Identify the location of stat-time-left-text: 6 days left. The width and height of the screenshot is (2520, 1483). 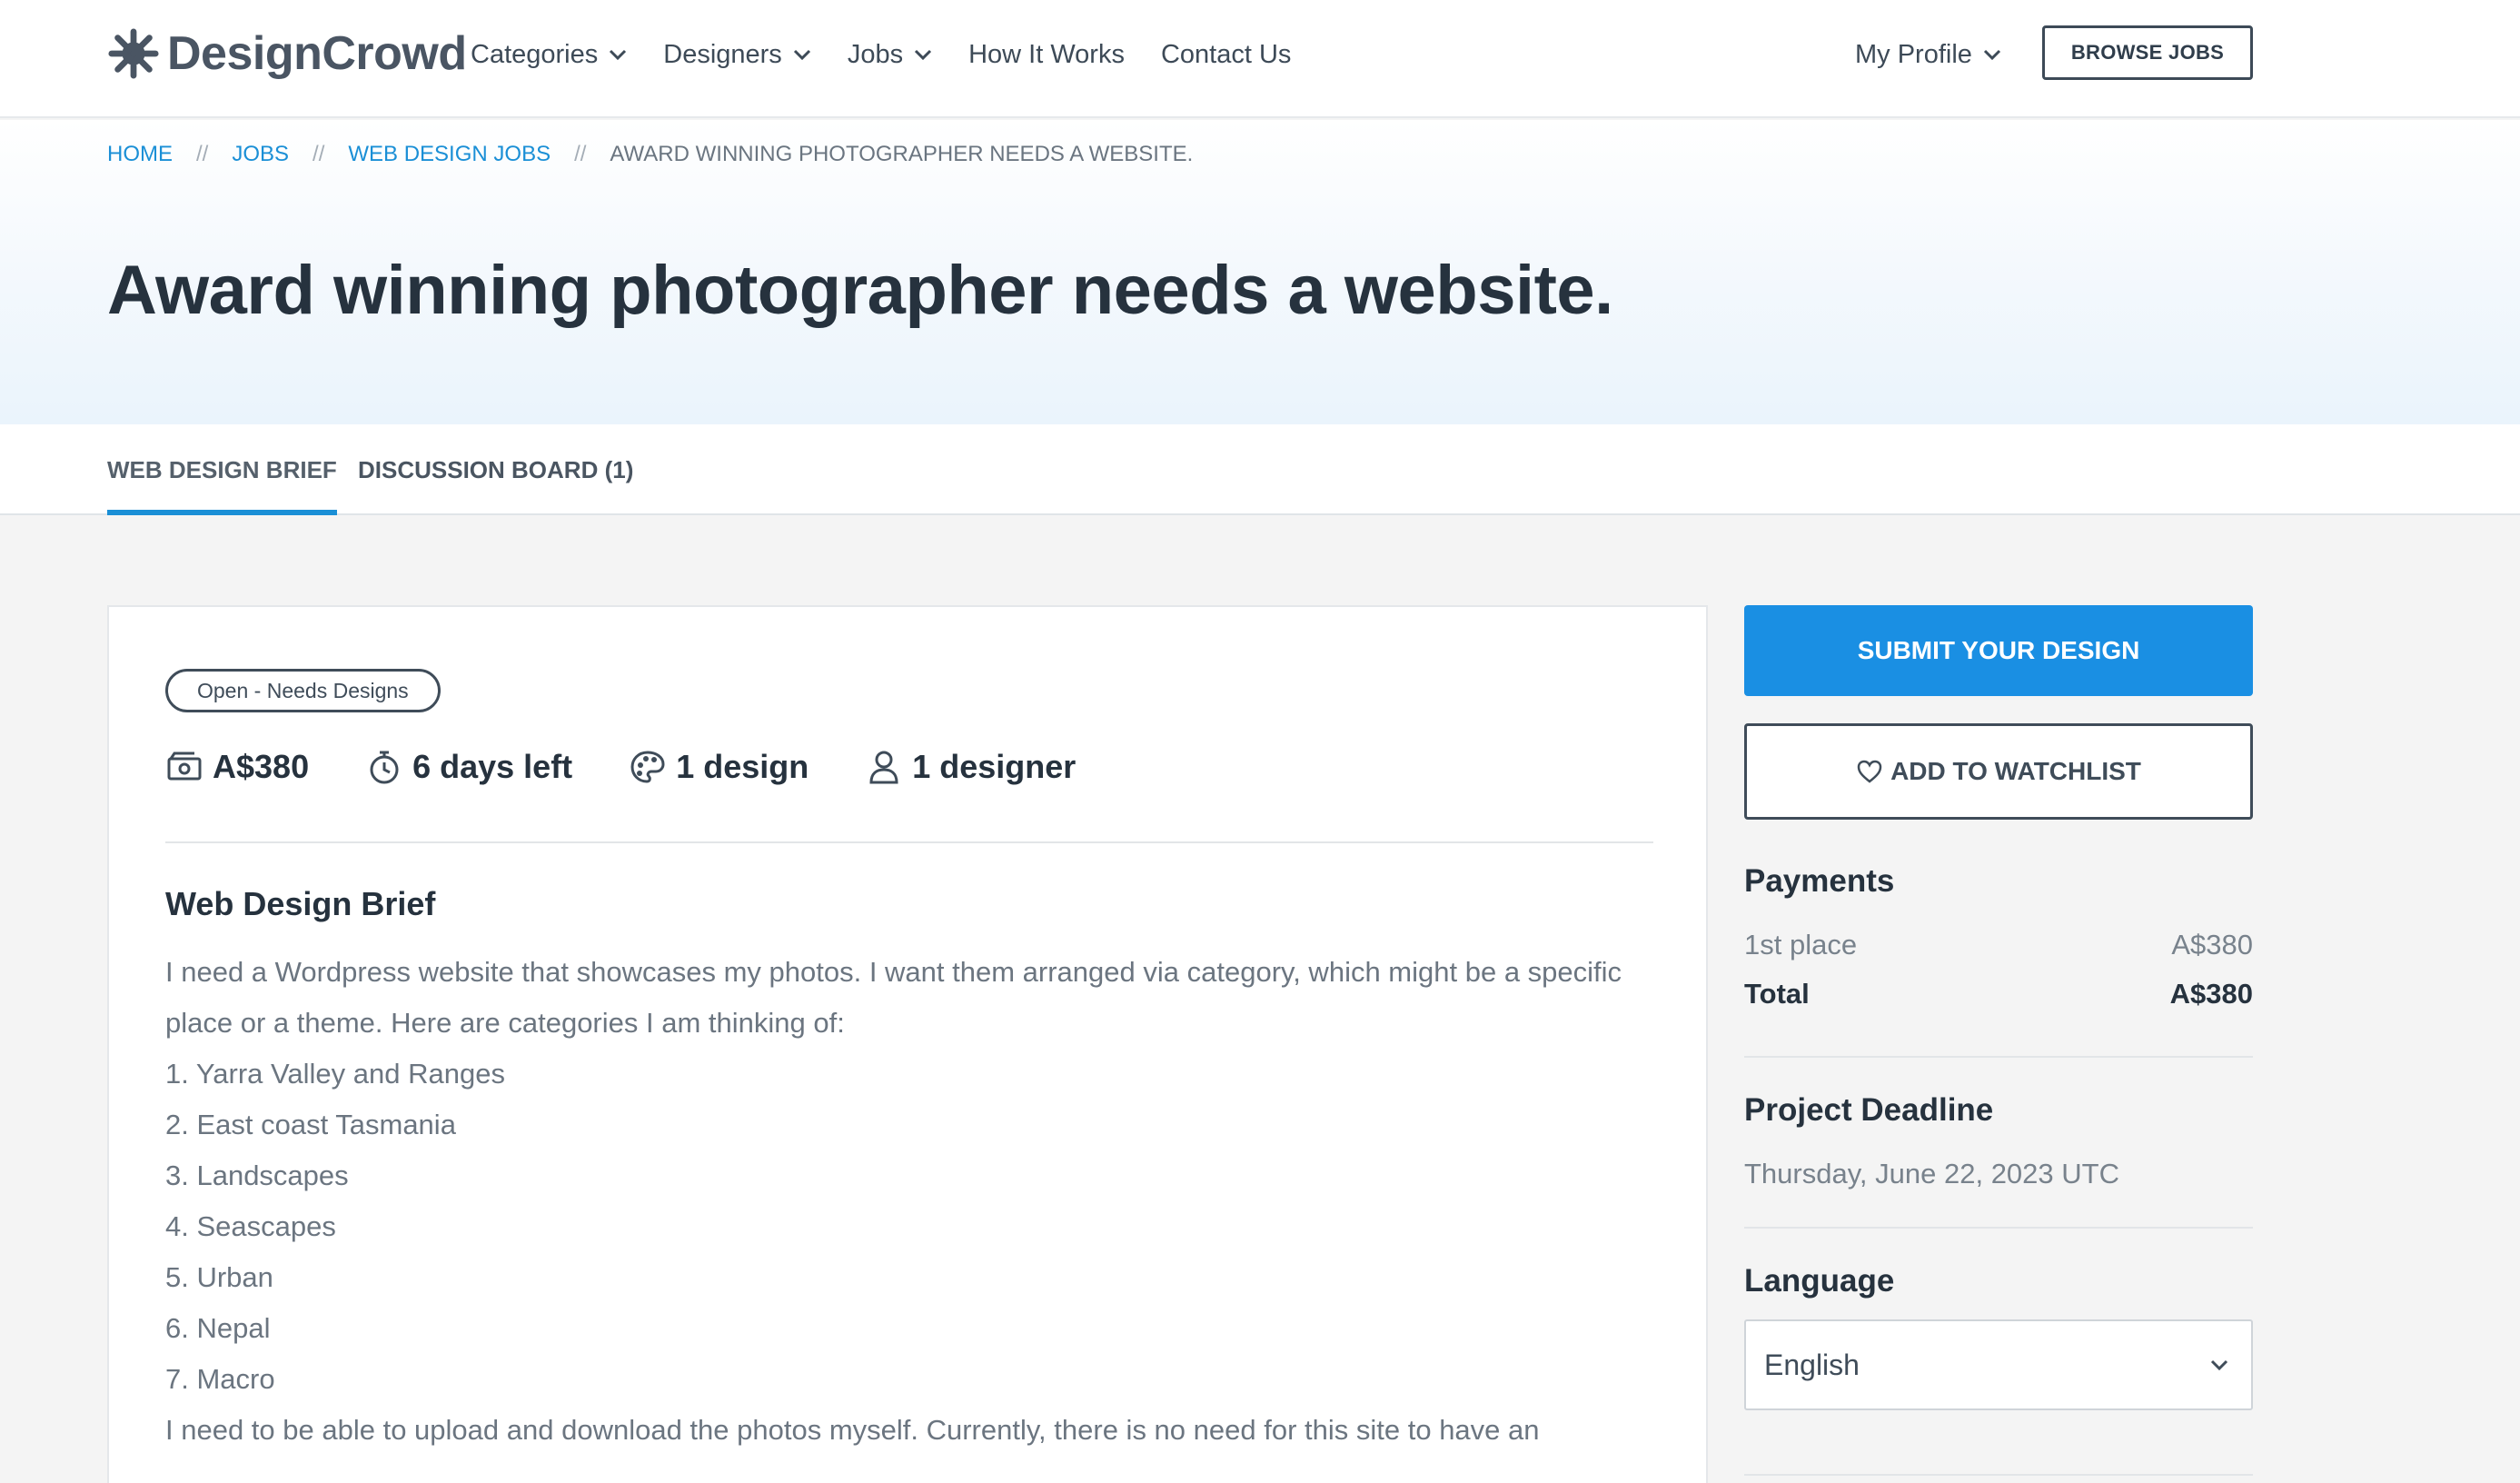
(492, 766).